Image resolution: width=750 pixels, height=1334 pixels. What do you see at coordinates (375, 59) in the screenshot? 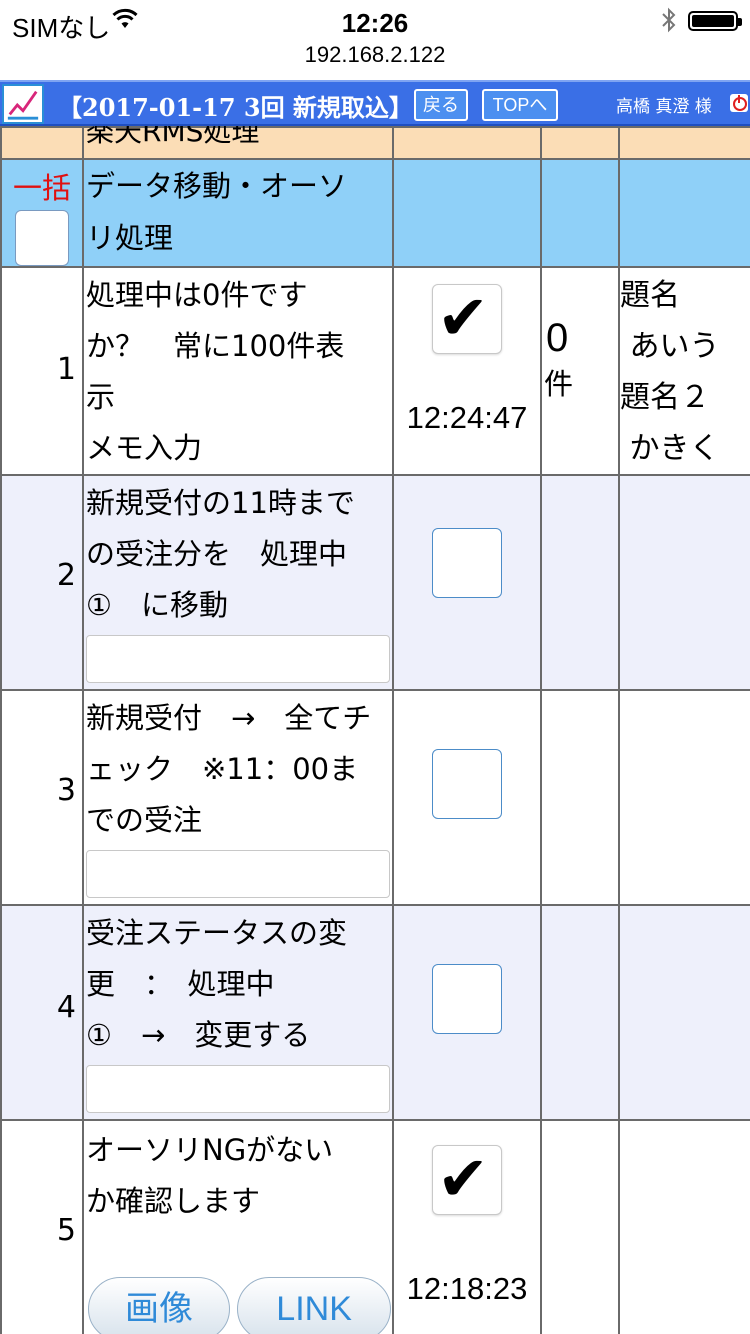
I see `url-bar: 192.168.2.122` at bounding box center [375, 59].